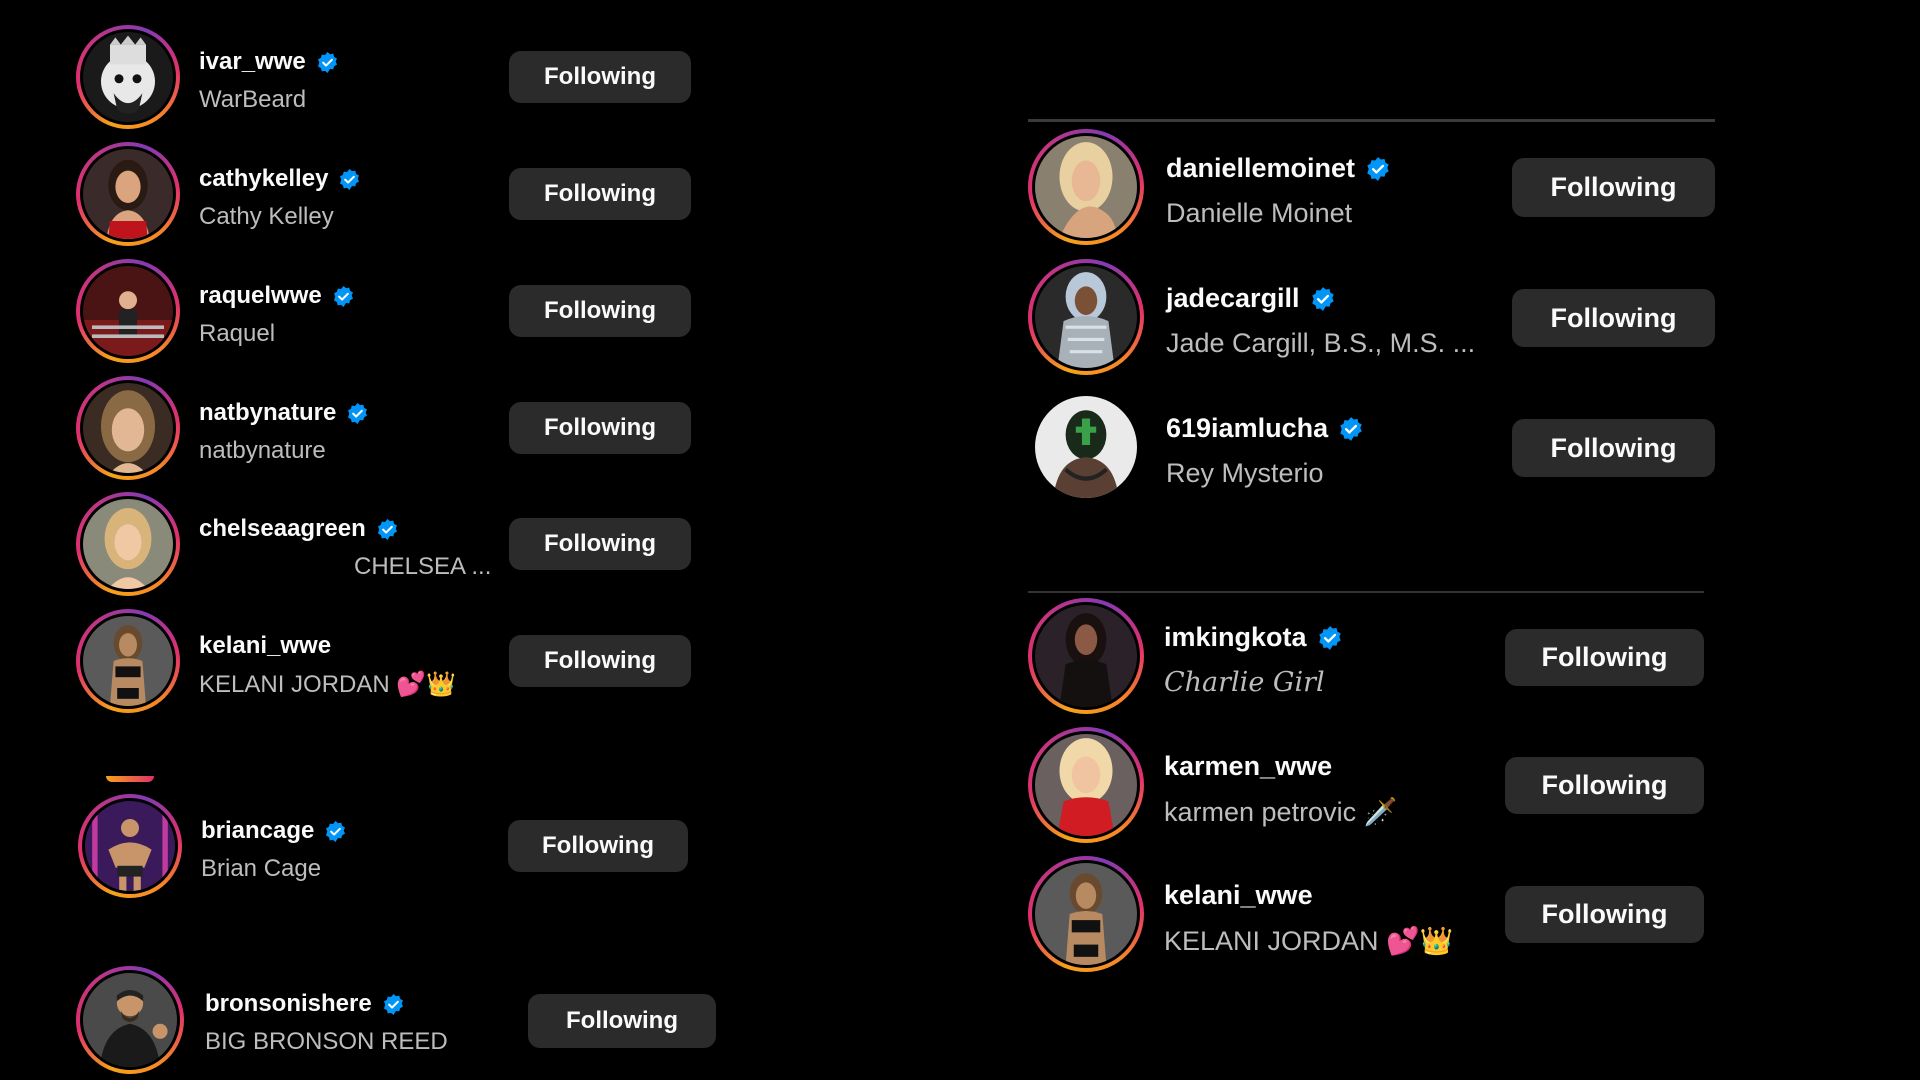  Describe the element at coordinates (253, 99) in the screenshot. I see `full-name: WarBeard` at that location.